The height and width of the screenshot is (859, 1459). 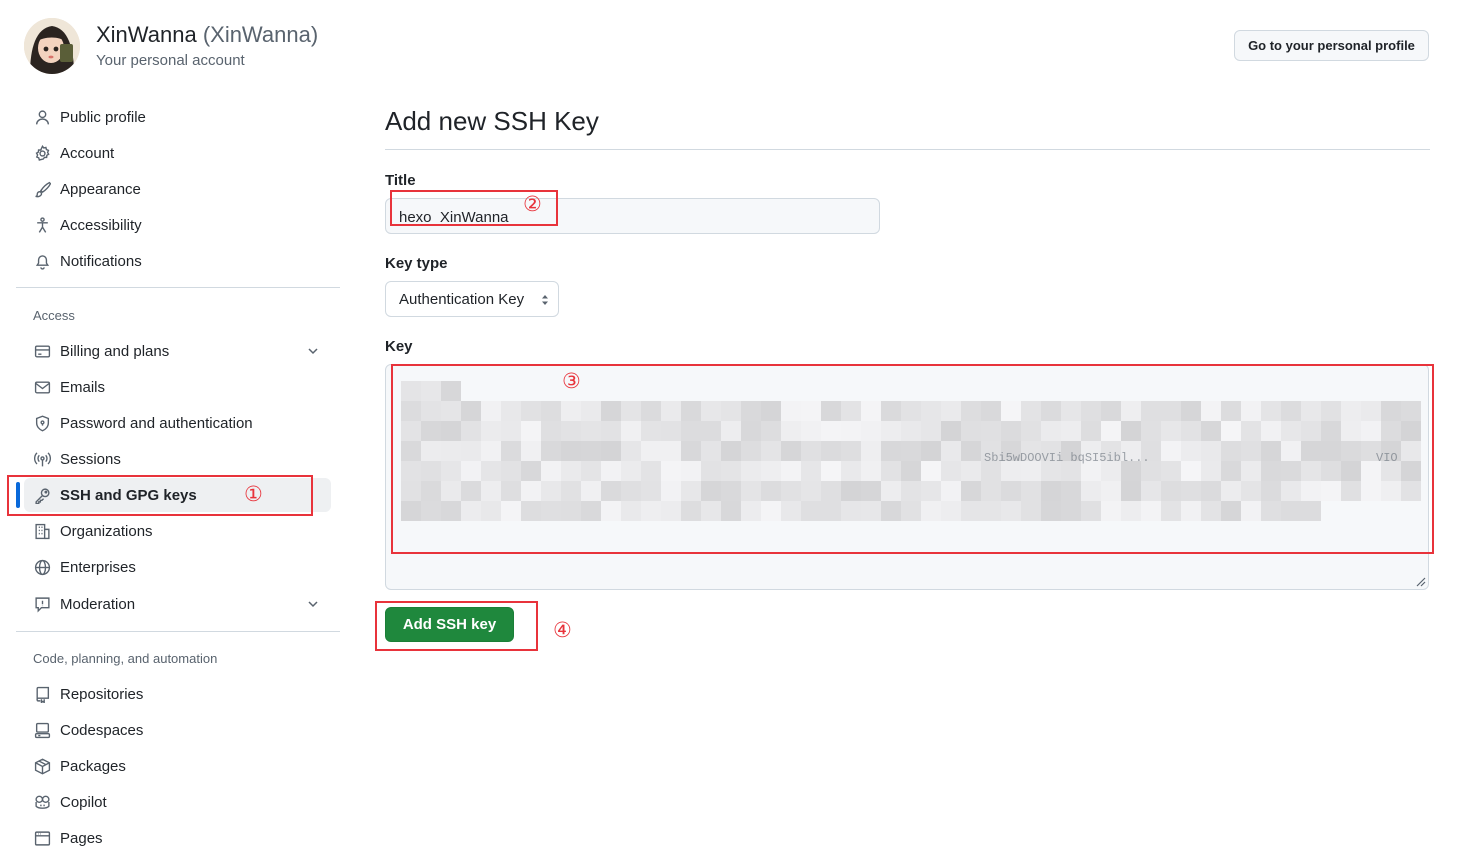 I want to click on highlight-add-button, so click(x=456, y=626).